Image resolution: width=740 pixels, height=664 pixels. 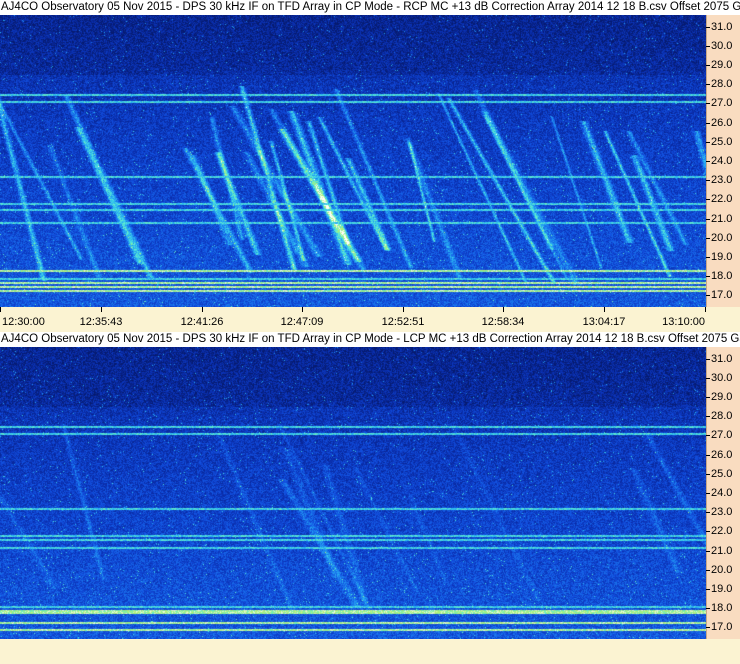 What do you see at coordinates (683, 322) in the screenshot?
I see `x-tick-label: 13:10:00` at bounding box center [683, 322].